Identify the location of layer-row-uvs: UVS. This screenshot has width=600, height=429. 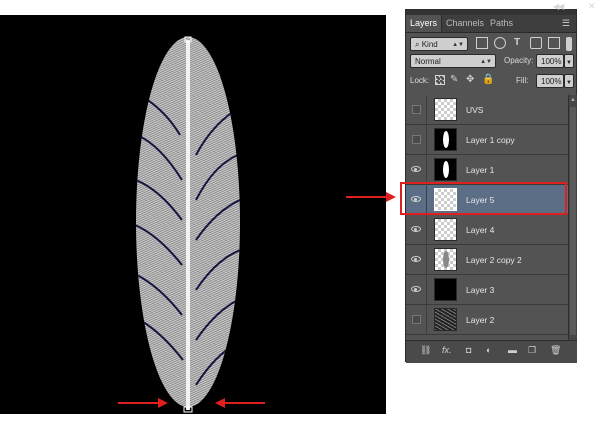
(487, 110).